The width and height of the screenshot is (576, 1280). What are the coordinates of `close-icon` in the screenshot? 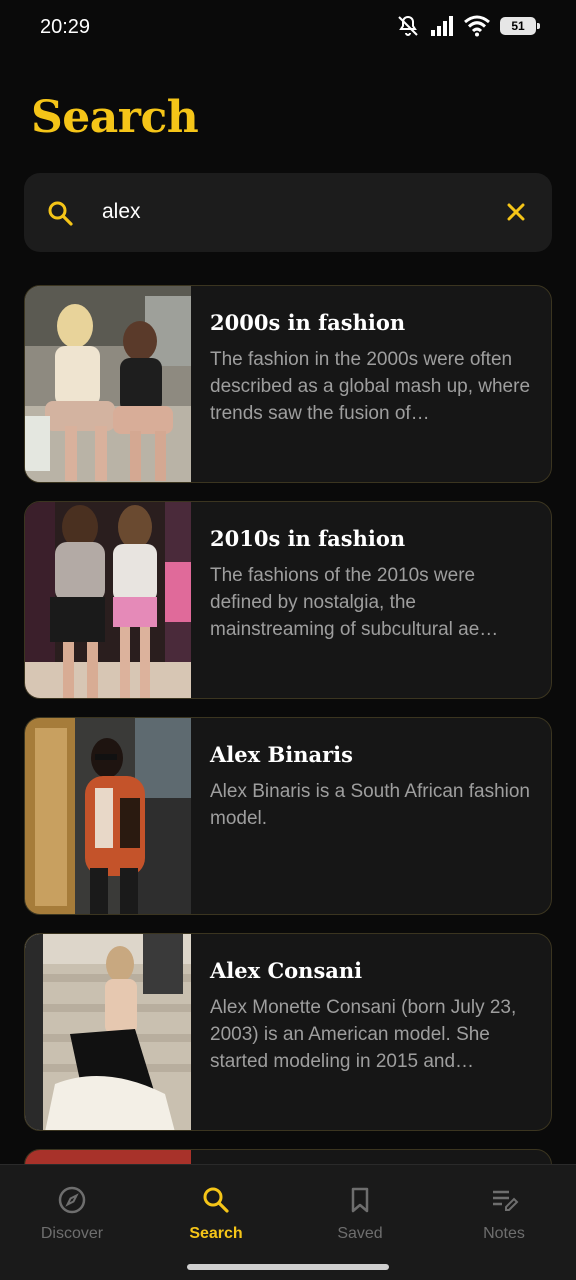 It's located at (516, 212).